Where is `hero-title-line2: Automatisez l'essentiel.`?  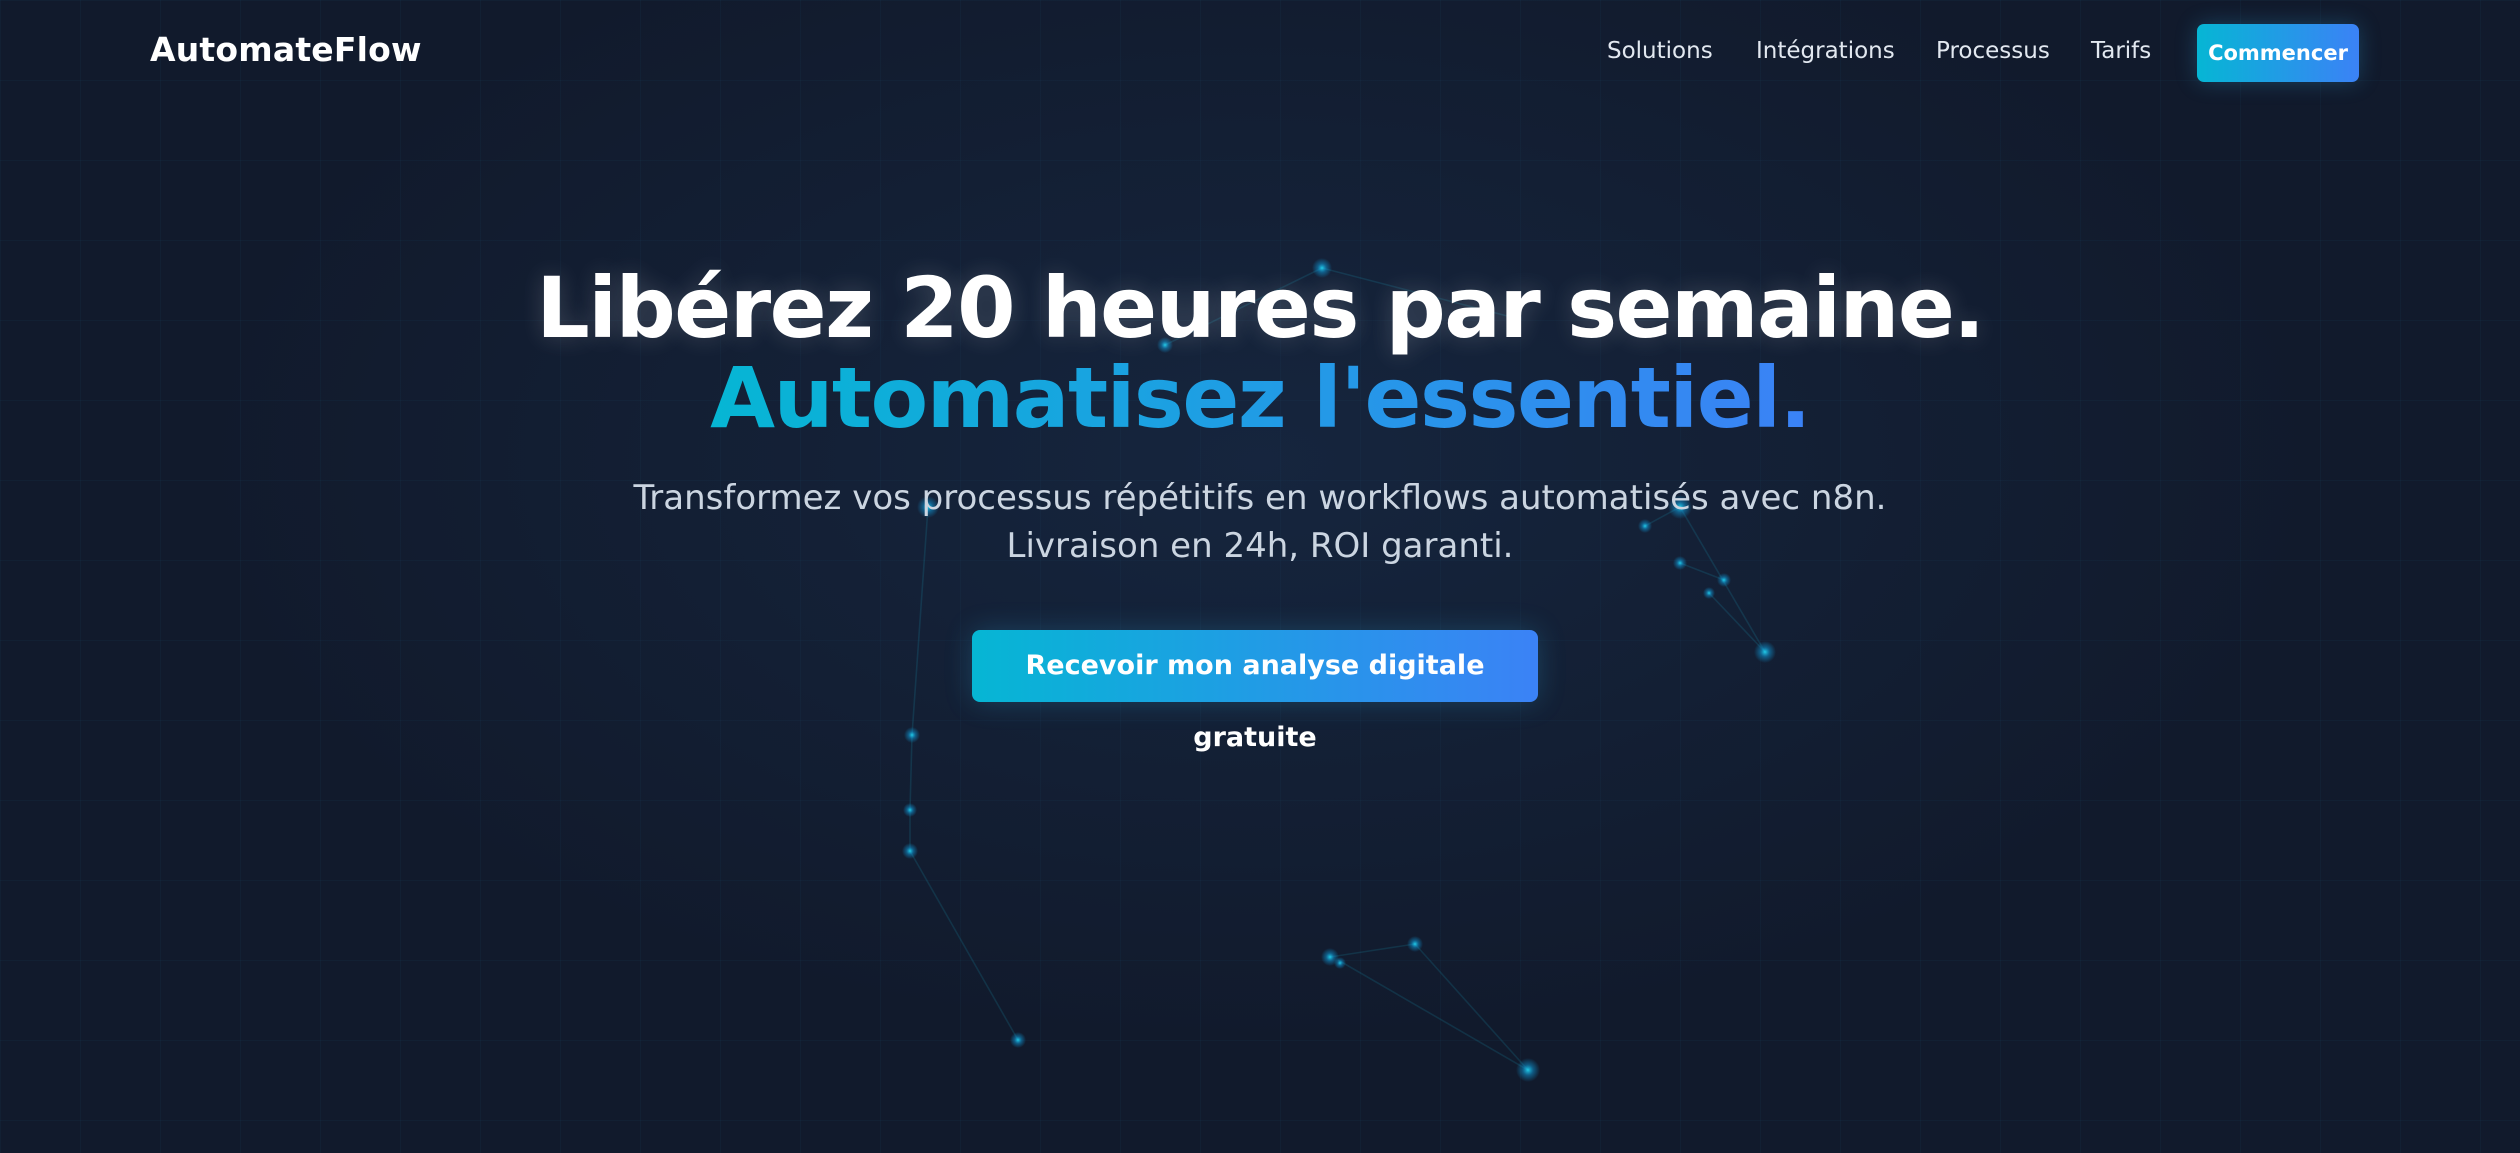
hero-title-line2: Automatisez l'essentiel. is located at coordinates (1260, 398).